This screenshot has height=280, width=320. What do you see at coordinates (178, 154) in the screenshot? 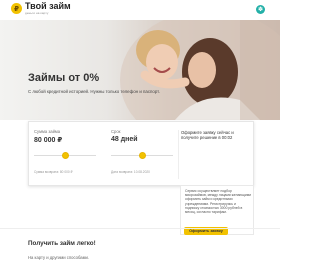
I see `card-divider` at bounding box center [178, 154].